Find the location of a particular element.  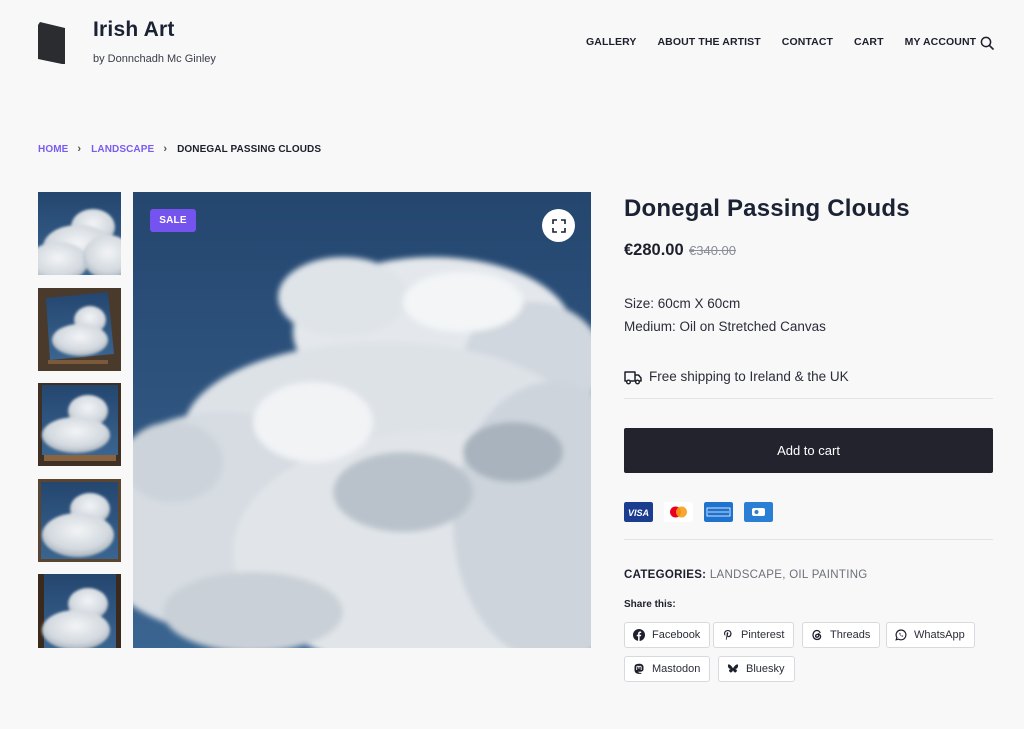

amex-icon is located at coordinates (718, 512).